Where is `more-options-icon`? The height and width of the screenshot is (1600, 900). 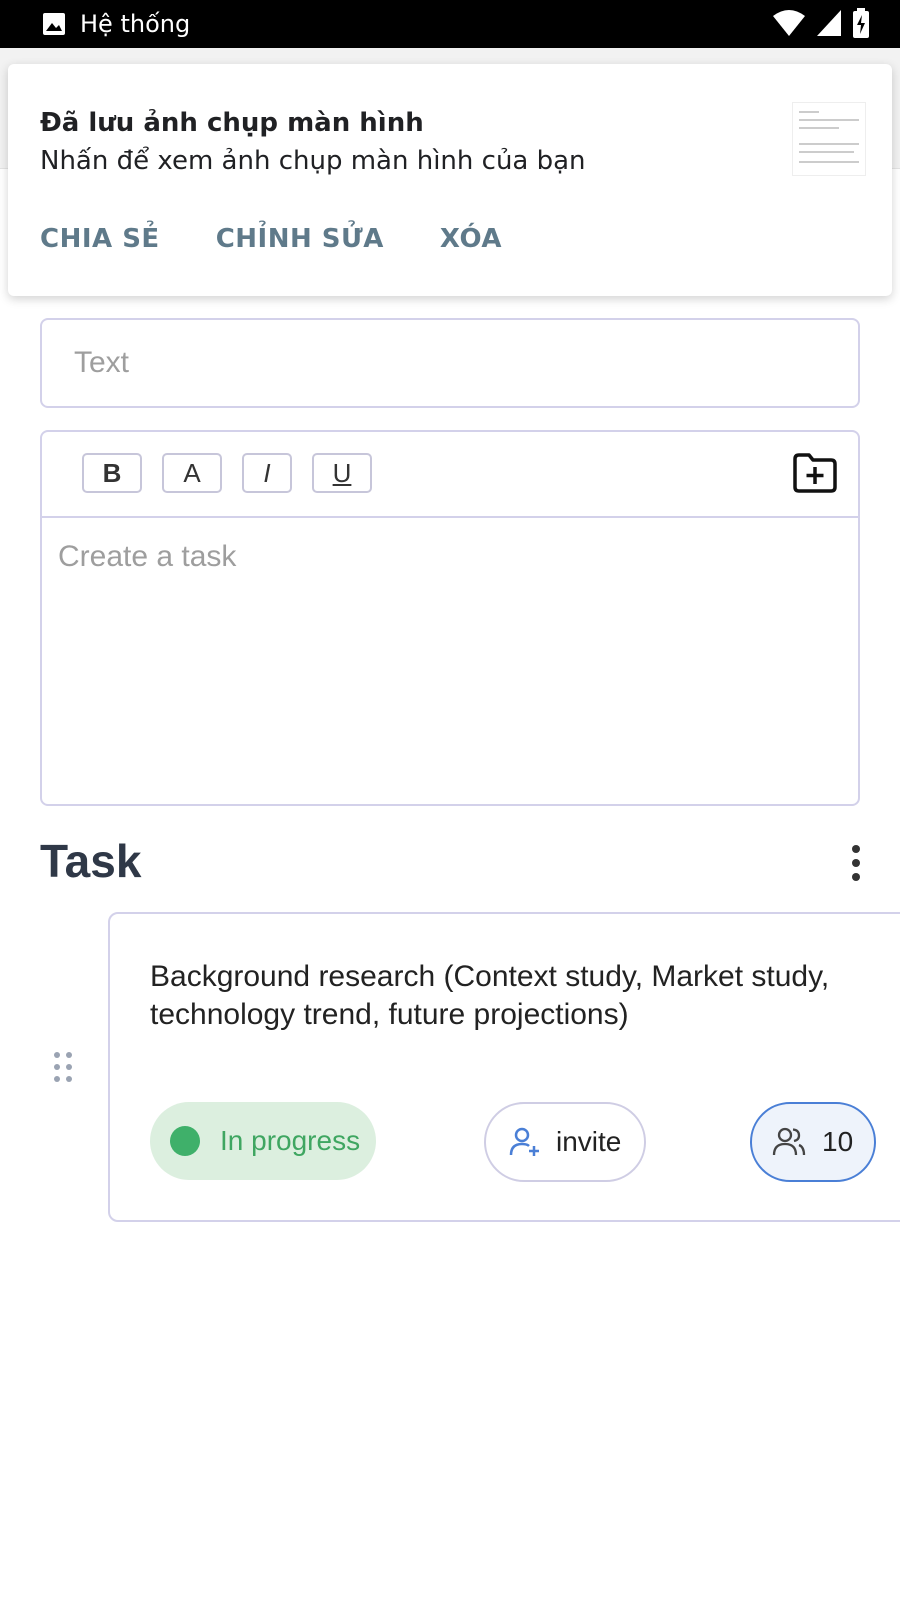 more-options-icon is located at coordinates (856, 862).